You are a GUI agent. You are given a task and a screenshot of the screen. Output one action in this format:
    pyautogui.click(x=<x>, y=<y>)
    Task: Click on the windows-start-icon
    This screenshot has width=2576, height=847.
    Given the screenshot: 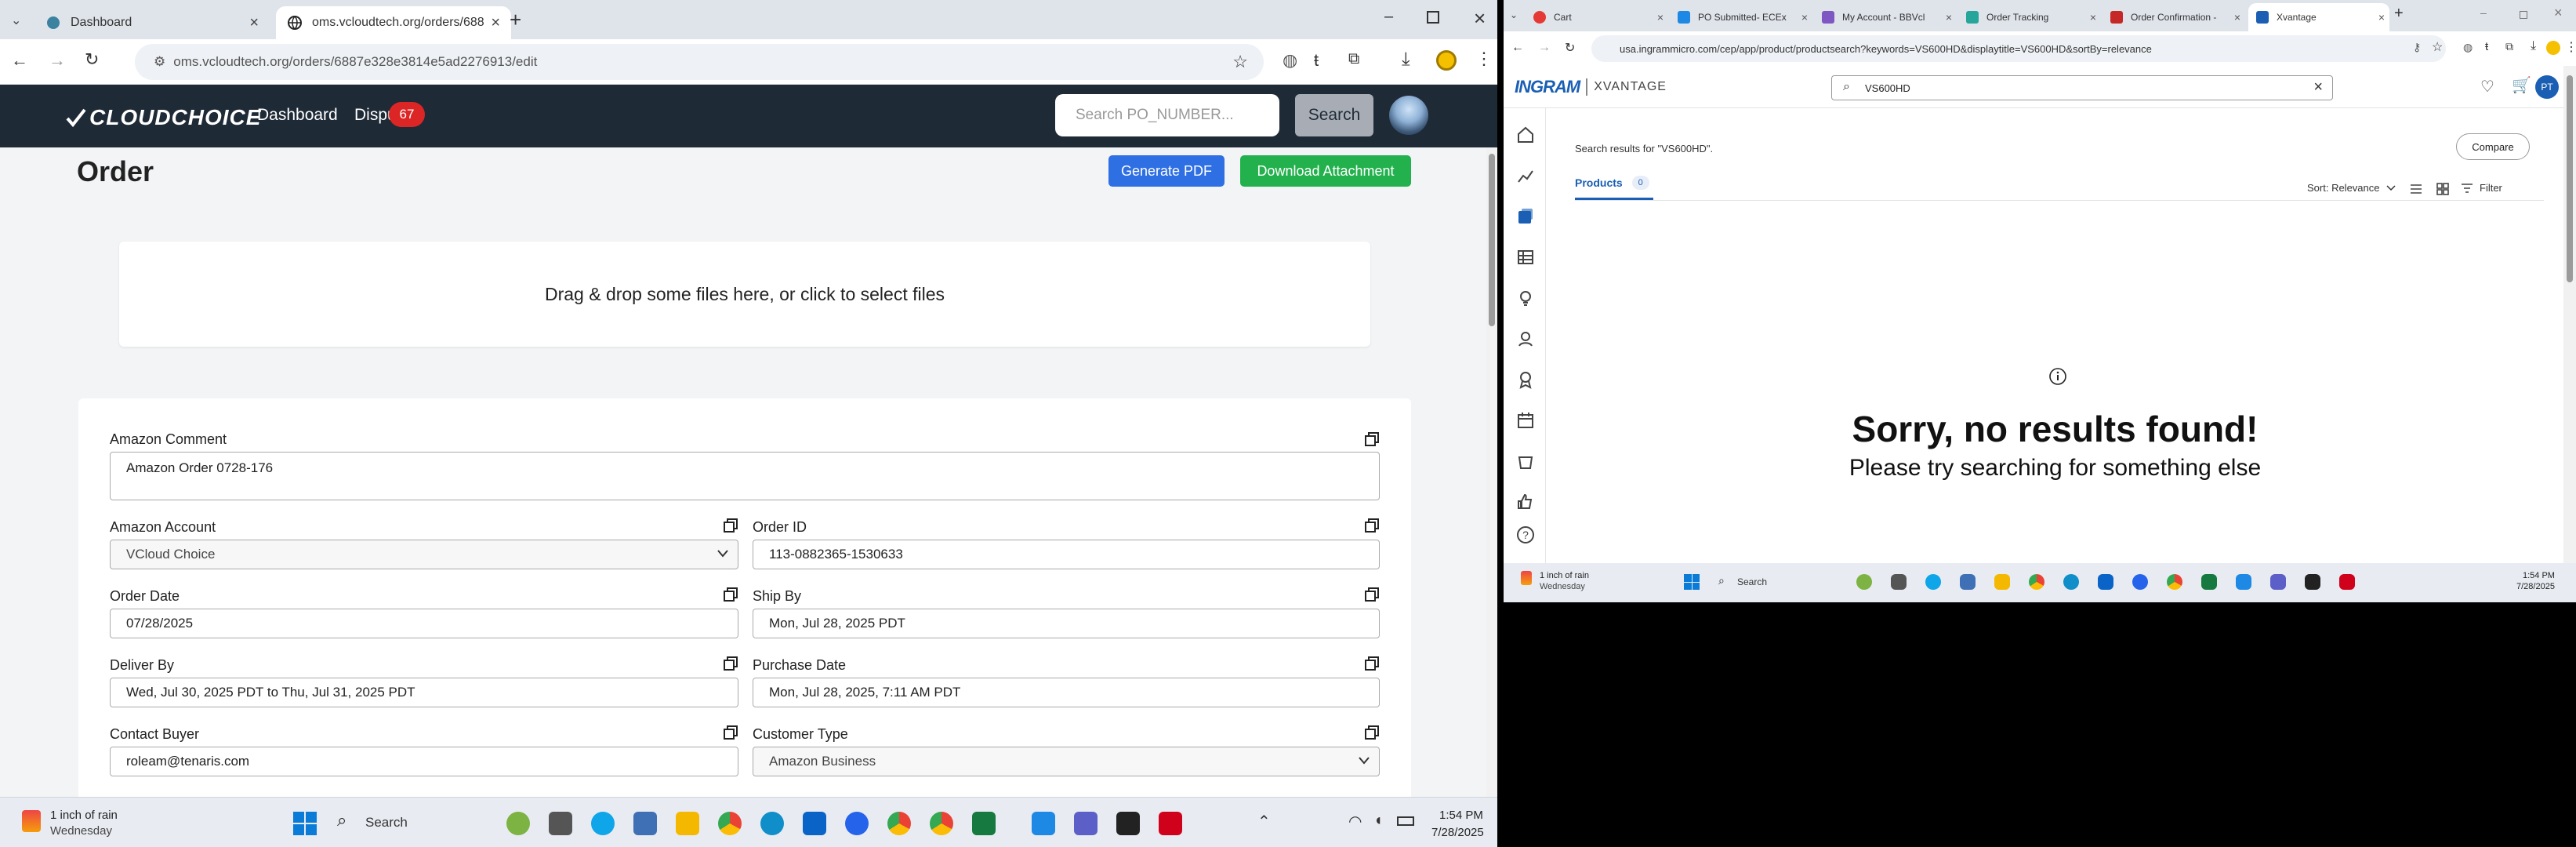 What is the action you would take?
    pyautogui.click(x=1692, y=582)
    